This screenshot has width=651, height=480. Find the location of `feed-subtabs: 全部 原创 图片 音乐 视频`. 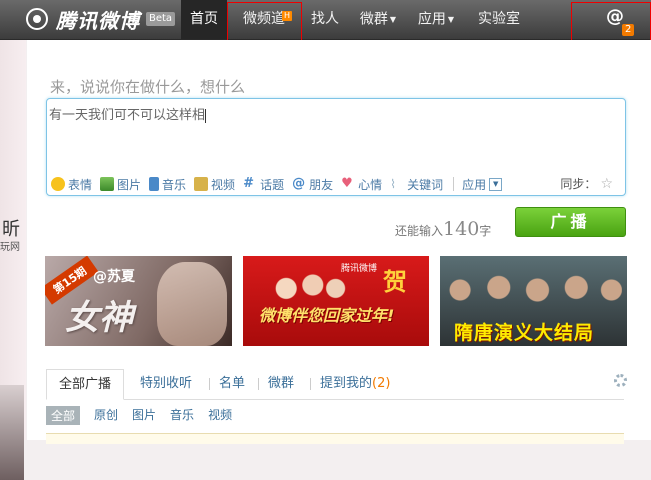

feed-subtabs: 全部 原创 图片 音乐 视频 is located at coordinates (146, 415).